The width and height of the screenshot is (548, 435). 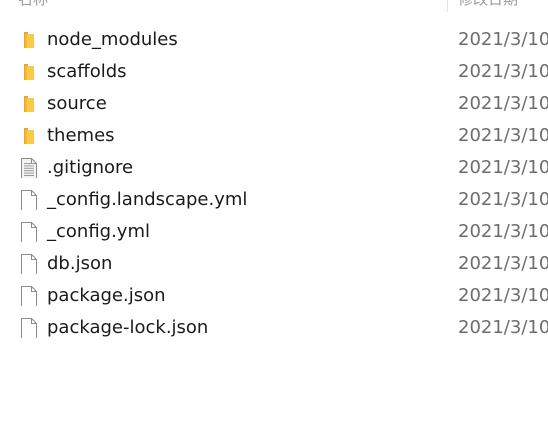 I want to click on text-file-icon, so click(x=29, y=169).